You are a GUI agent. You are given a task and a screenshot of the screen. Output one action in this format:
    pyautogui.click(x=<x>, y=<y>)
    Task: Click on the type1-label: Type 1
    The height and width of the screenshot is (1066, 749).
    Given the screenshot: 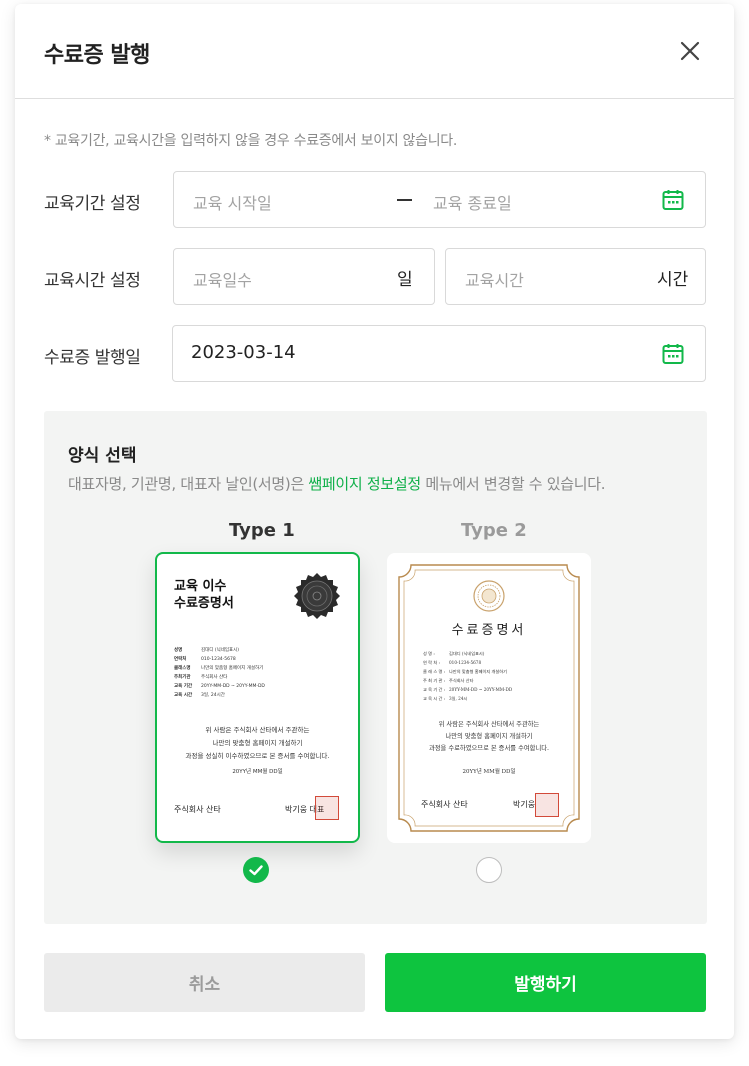 What is the action you would take?
    pyautogui.click(x=262, y=530)
    